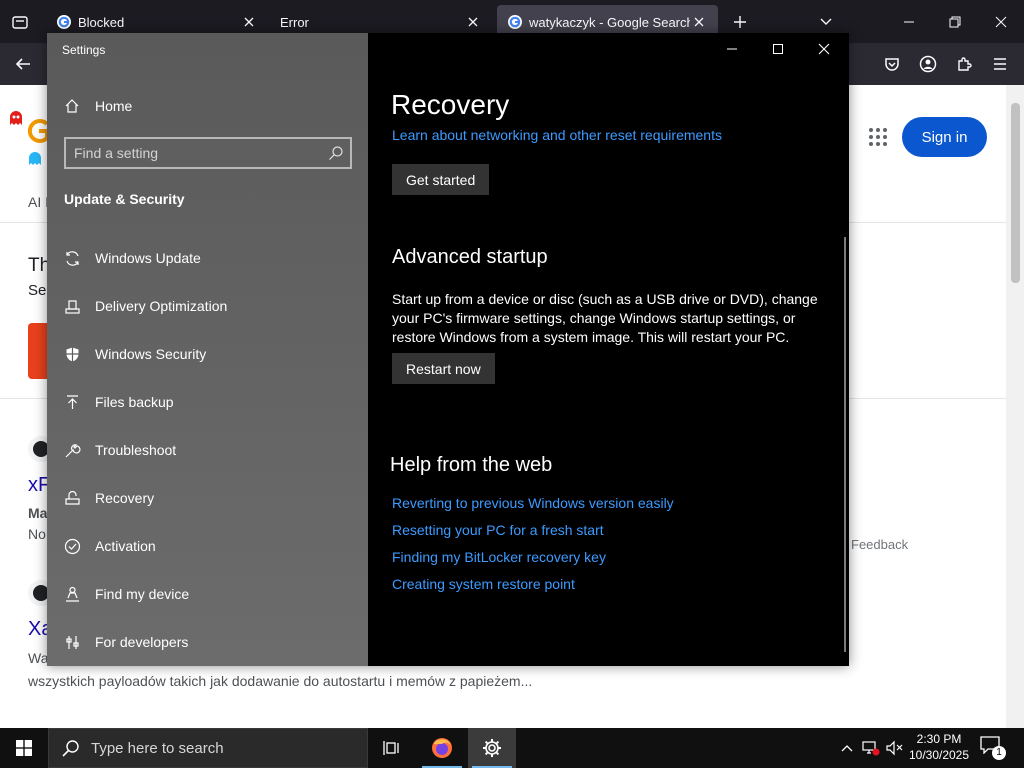 Image resolution: width=1024 pixels, height=768 pixels. What do you see at coordinates (23, 64) in the screenshot?
I see `back-button` at bounding box center [23, 64].